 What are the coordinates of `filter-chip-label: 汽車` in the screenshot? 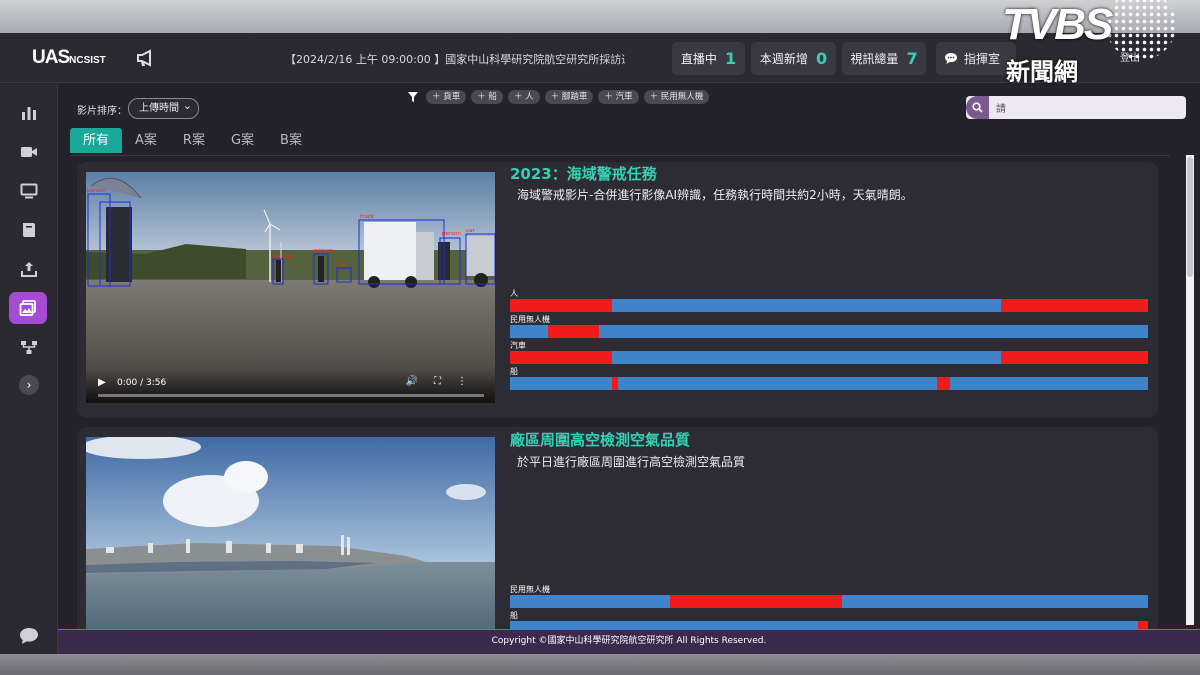 It's located at (624, 97).